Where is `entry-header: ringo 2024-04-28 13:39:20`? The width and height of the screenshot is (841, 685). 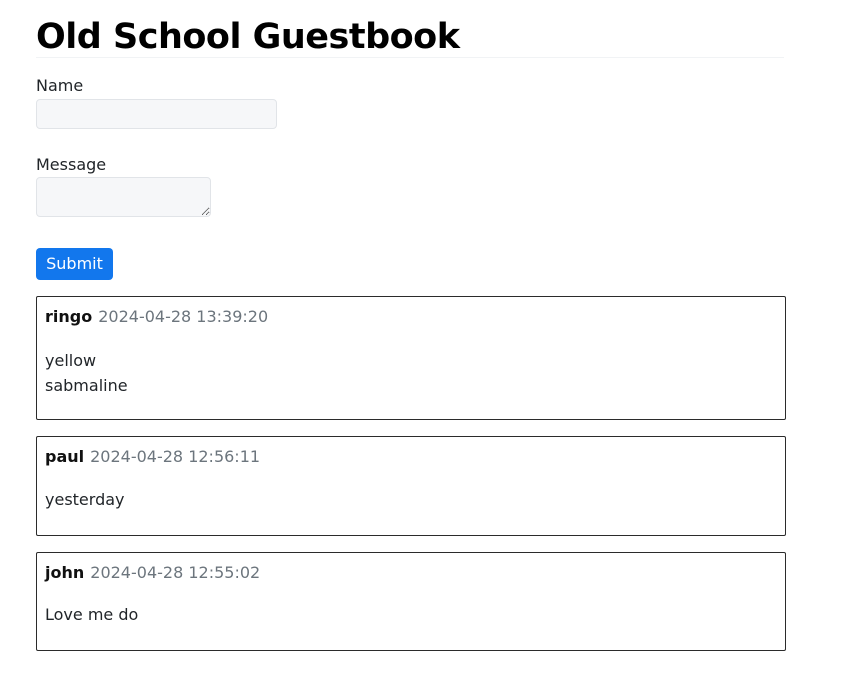
entry-header: ringo 2024-04-28 13:39:20 is located at coordinates (156, 317).